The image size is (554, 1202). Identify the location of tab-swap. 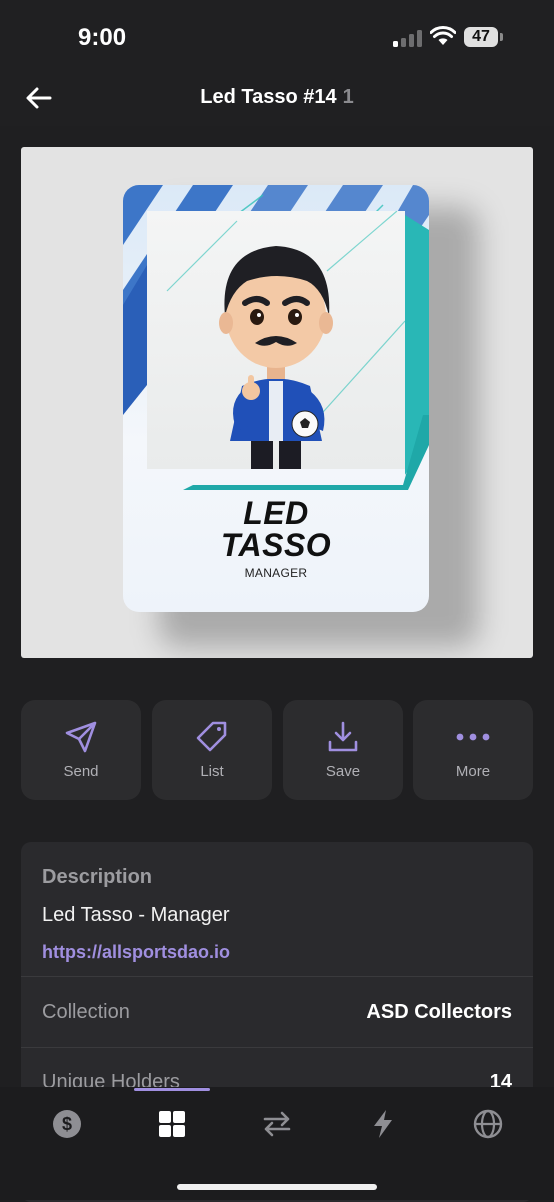
(276, 1125).